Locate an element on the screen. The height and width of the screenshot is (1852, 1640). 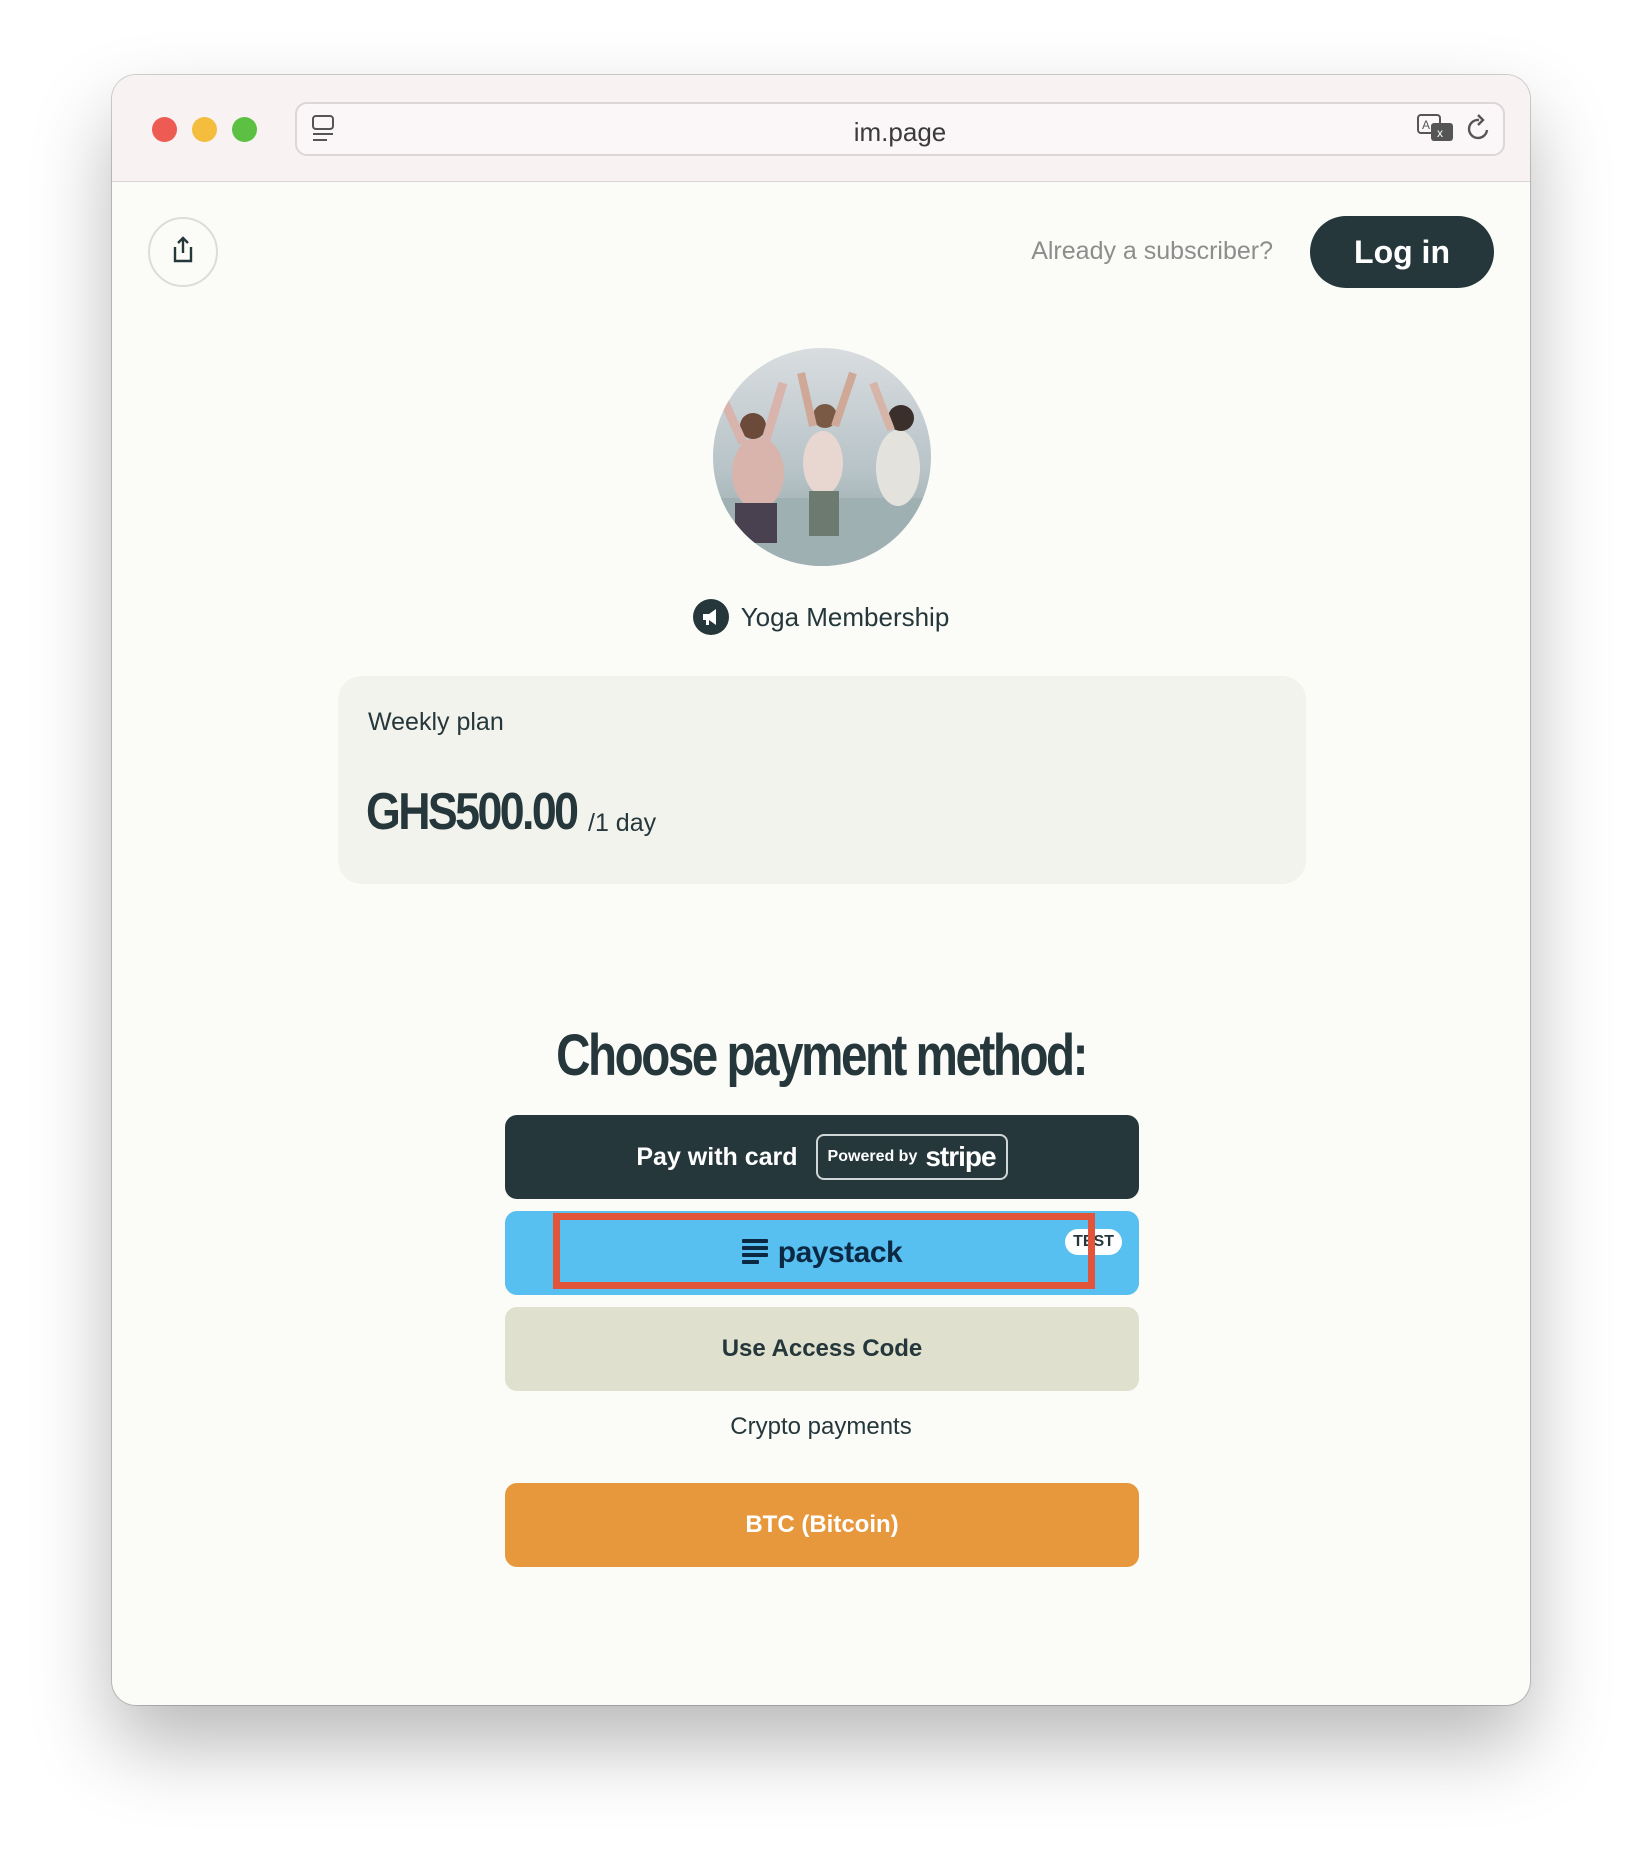
stripe-logo: stripe is located at coordinates (960, 1156).